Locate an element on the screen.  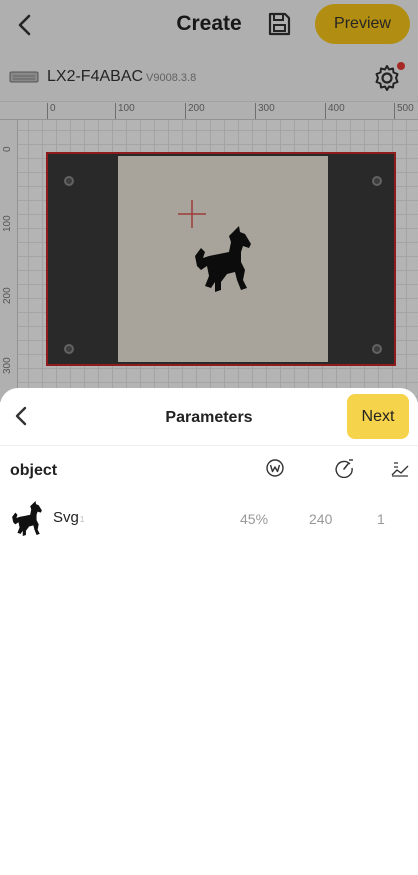
object-index: 1 is located at coordinates (82, 519).